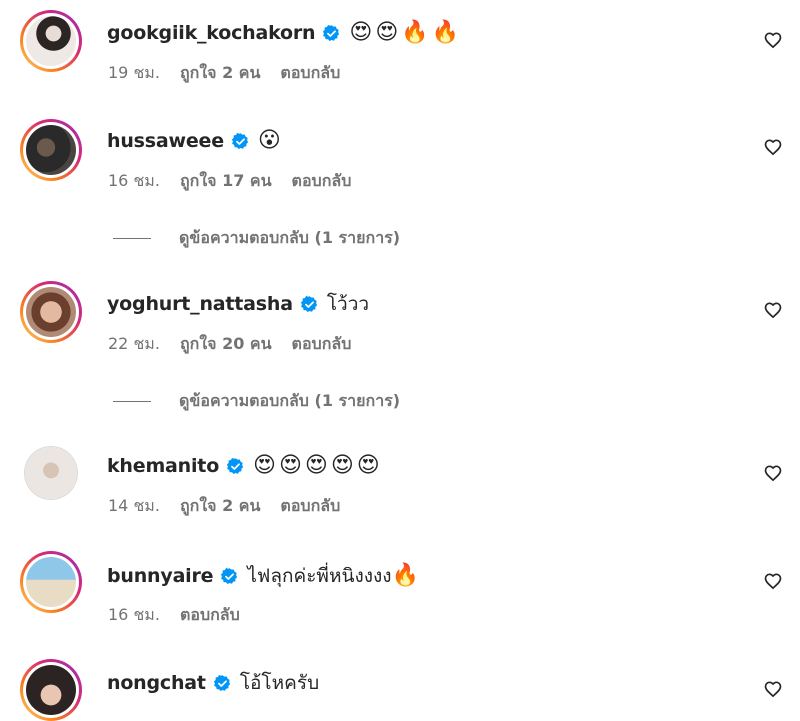 This screenshot has height=721, width=800. Describe the element at coordinates (211, 33) in the screenshot. I see `username: gookgiik_kochakorn` at that location.